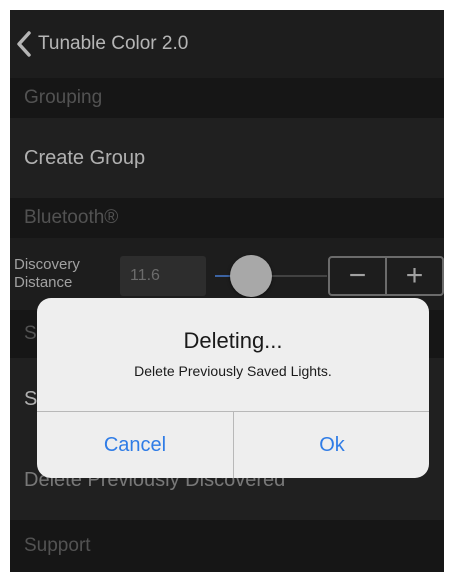 The width and height of the screenshot is (462, 572). I want to click on alert-message: Delete Previously Saved Lights., so click(233, 371).